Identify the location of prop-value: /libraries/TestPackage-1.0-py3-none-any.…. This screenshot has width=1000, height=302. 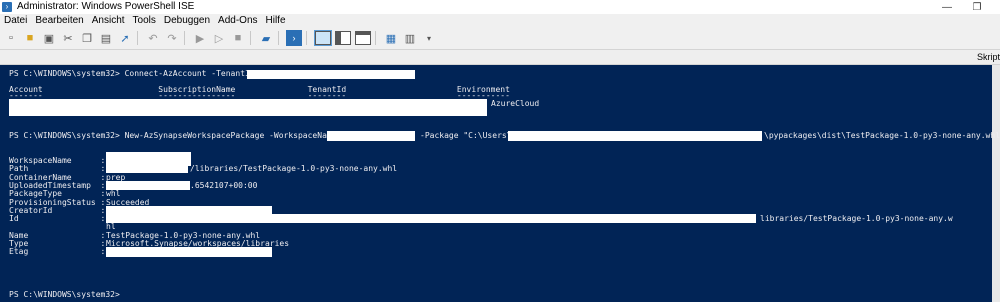
(294, 168).